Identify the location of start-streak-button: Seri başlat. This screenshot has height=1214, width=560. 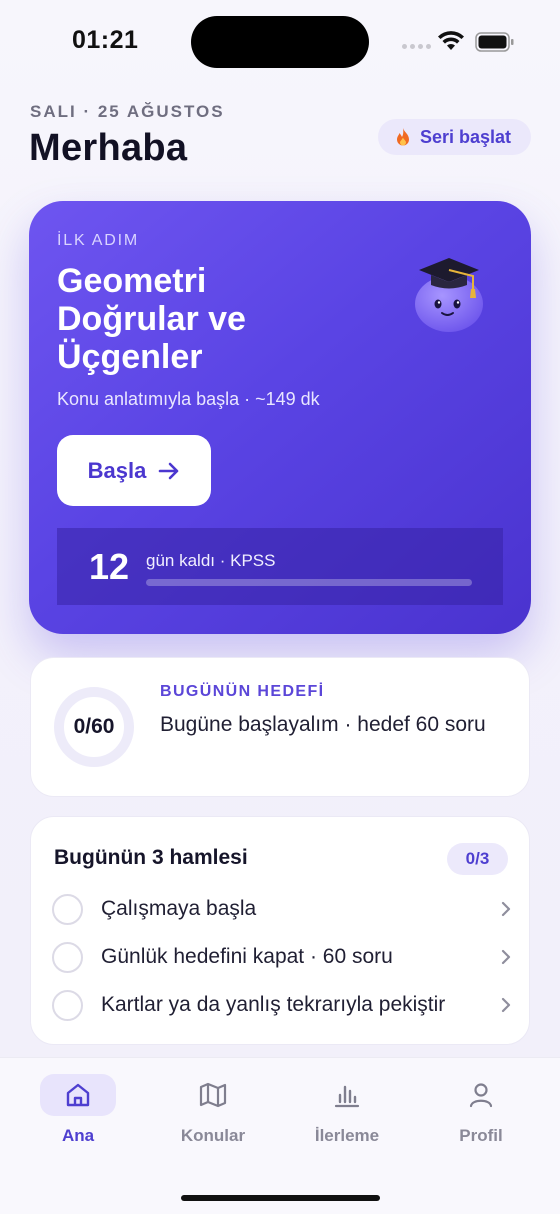
(454, 137).